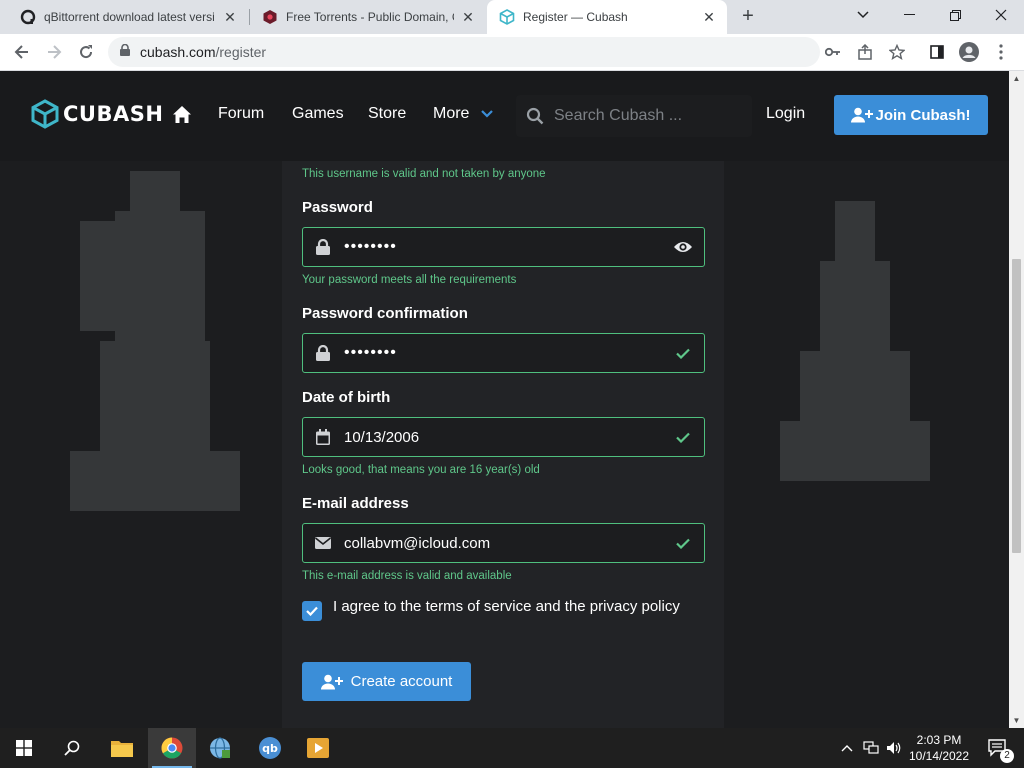 Image resolution: width=1024 pixels, height=768 pixels. I want to click on nav-forum-link: Forum, so click(241, 114).